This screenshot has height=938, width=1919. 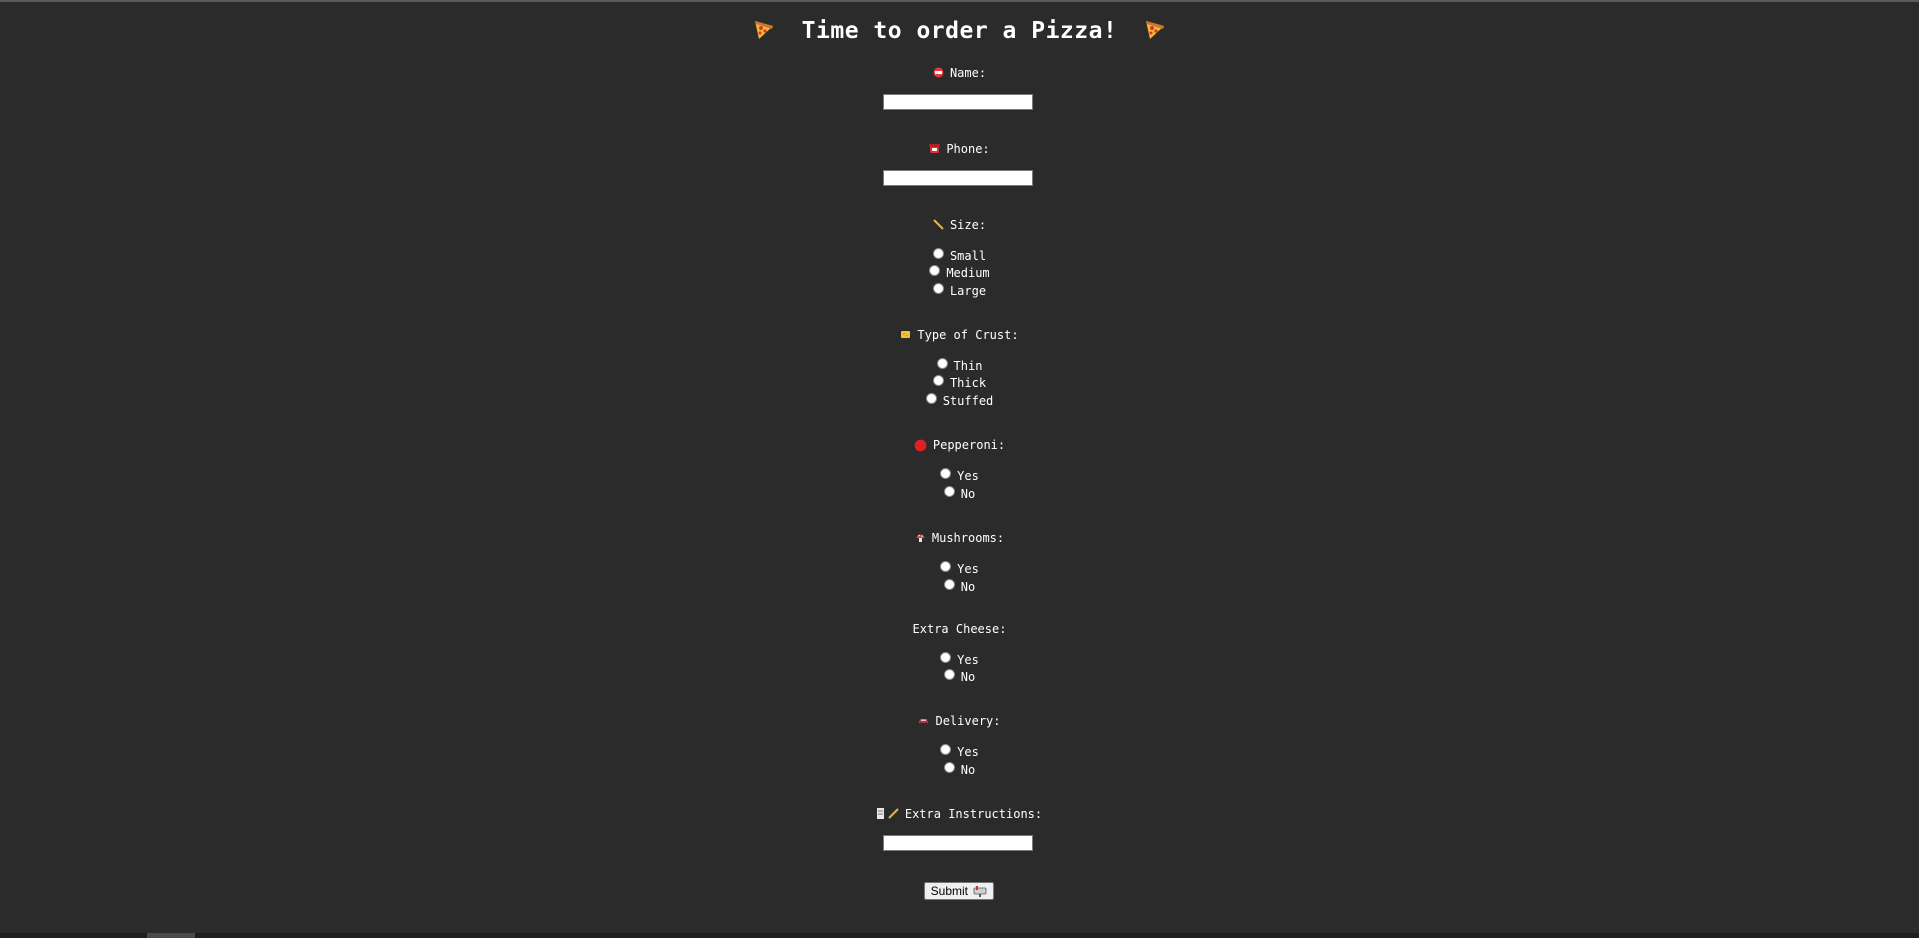 What do you see at coordinates (958, 102) in the screenshot?
I see `name-input` at bounding box center [958, 102].